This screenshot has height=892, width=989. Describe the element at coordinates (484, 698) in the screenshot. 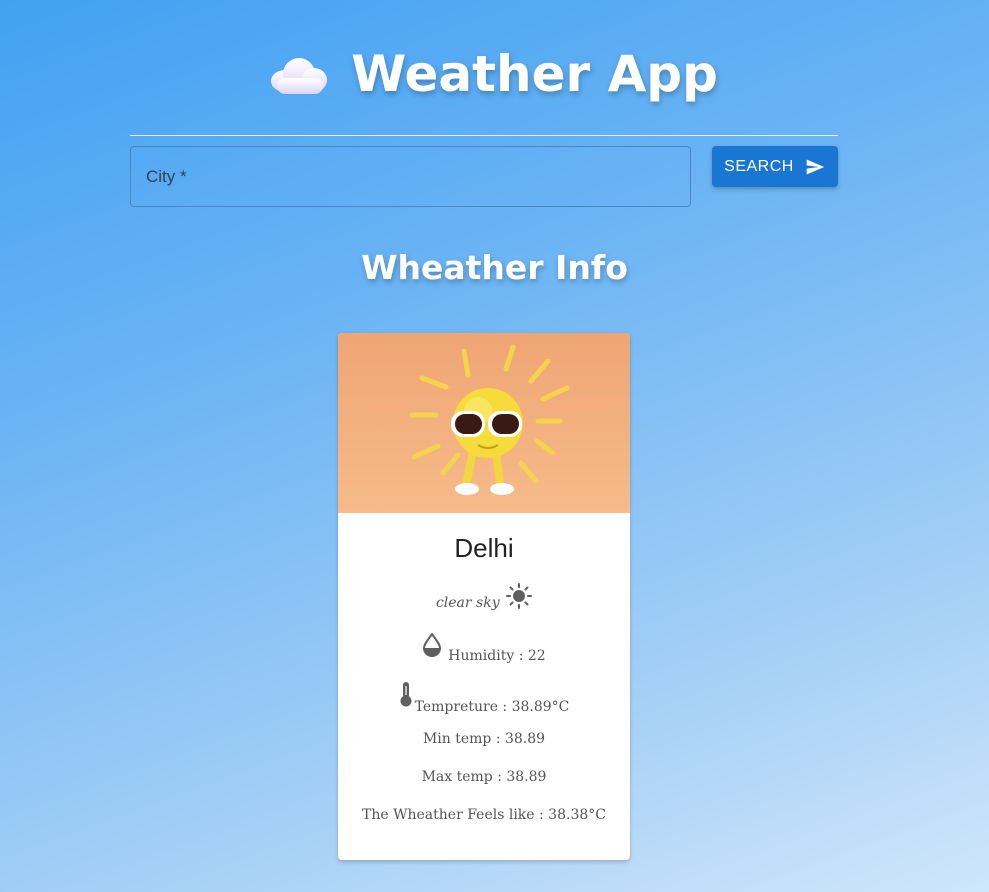

I see `temperature-row: Tempreture : 38.89°C` at that location.